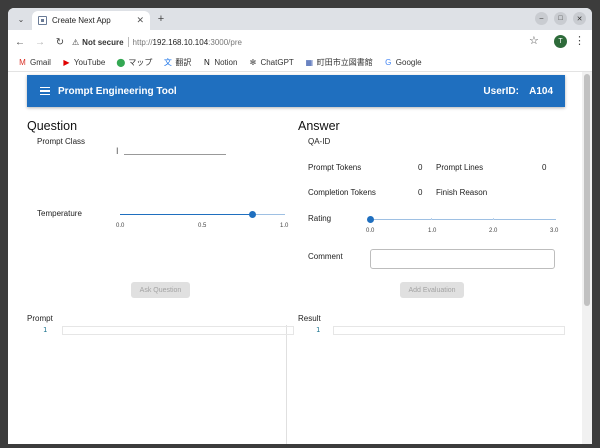 The image size is (600, 448). What do you see at coordinates (320, 218) in the screenshot?
I see `rating-label: Rating` at bounding box center [320, 218].